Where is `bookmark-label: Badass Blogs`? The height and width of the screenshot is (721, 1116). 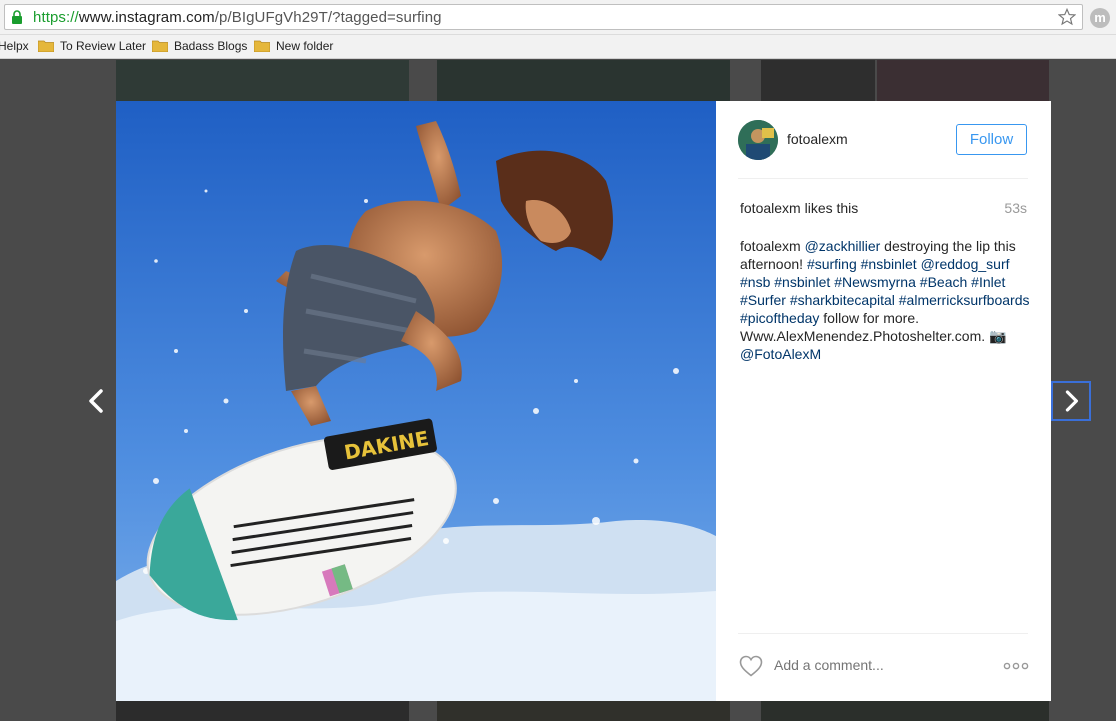 bookmark-label: Badass Blogs is located at coordinates (211, 46).